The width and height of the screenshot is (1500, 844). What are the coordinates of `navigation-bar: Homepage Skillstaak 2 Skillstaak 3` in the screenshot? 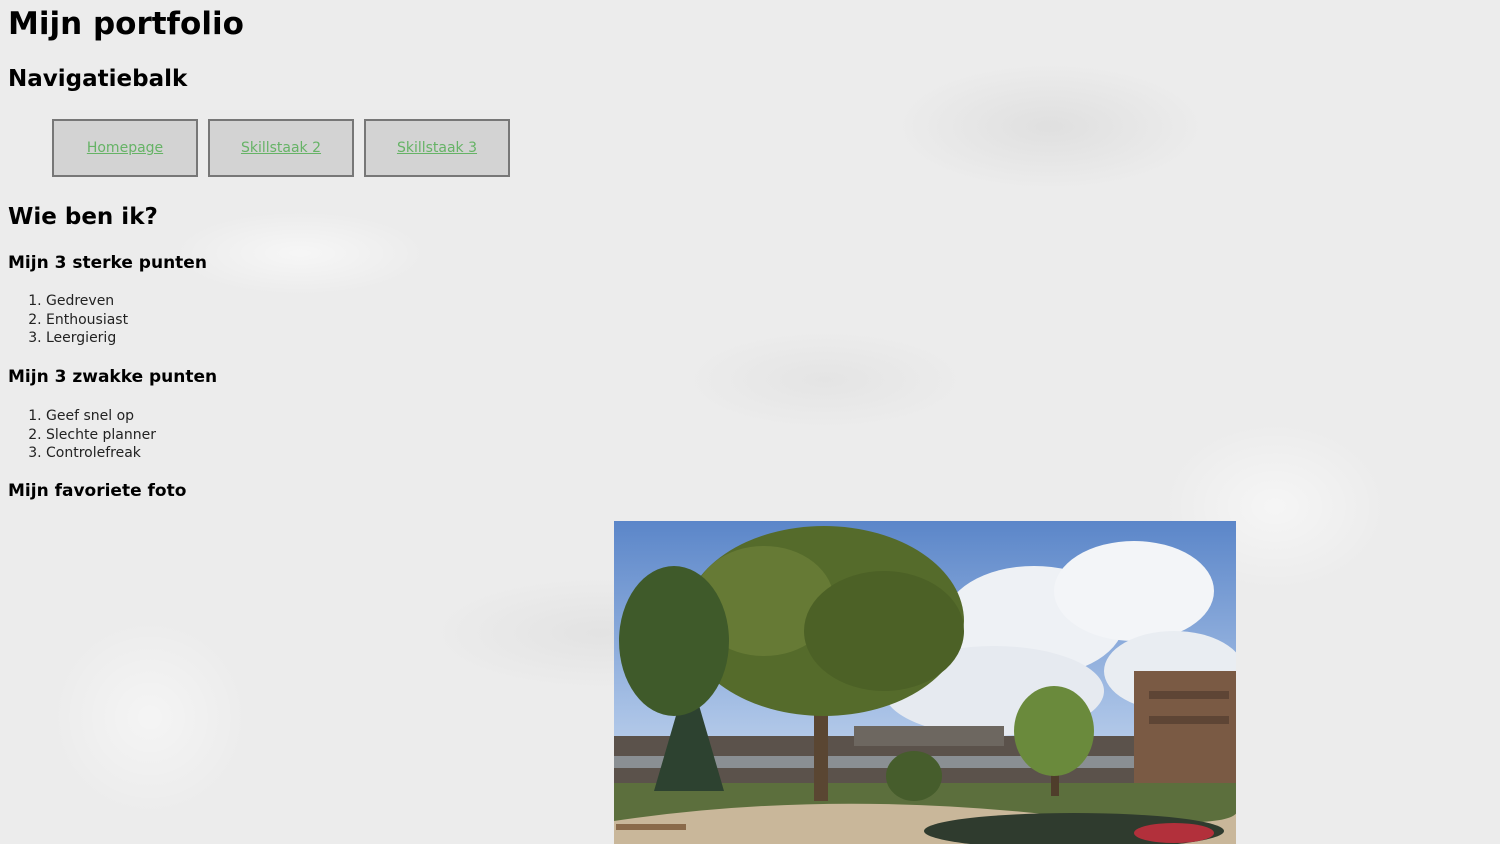 It's located at (281, 148).